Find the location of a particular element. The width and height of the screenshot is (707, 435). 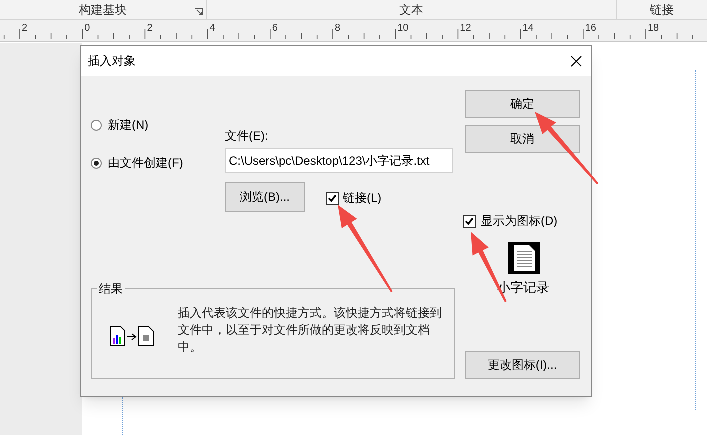

ruler-number: 18 is located at coordinates (654, 28).